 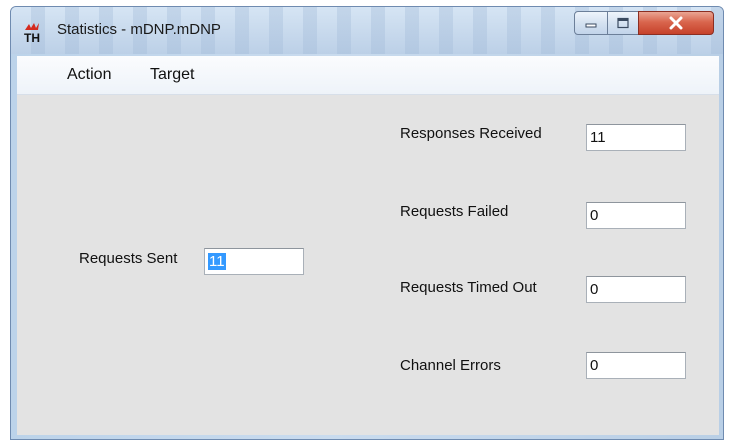 I want to click on requests-timed-out-value: 0, so click(x=594, y=289).